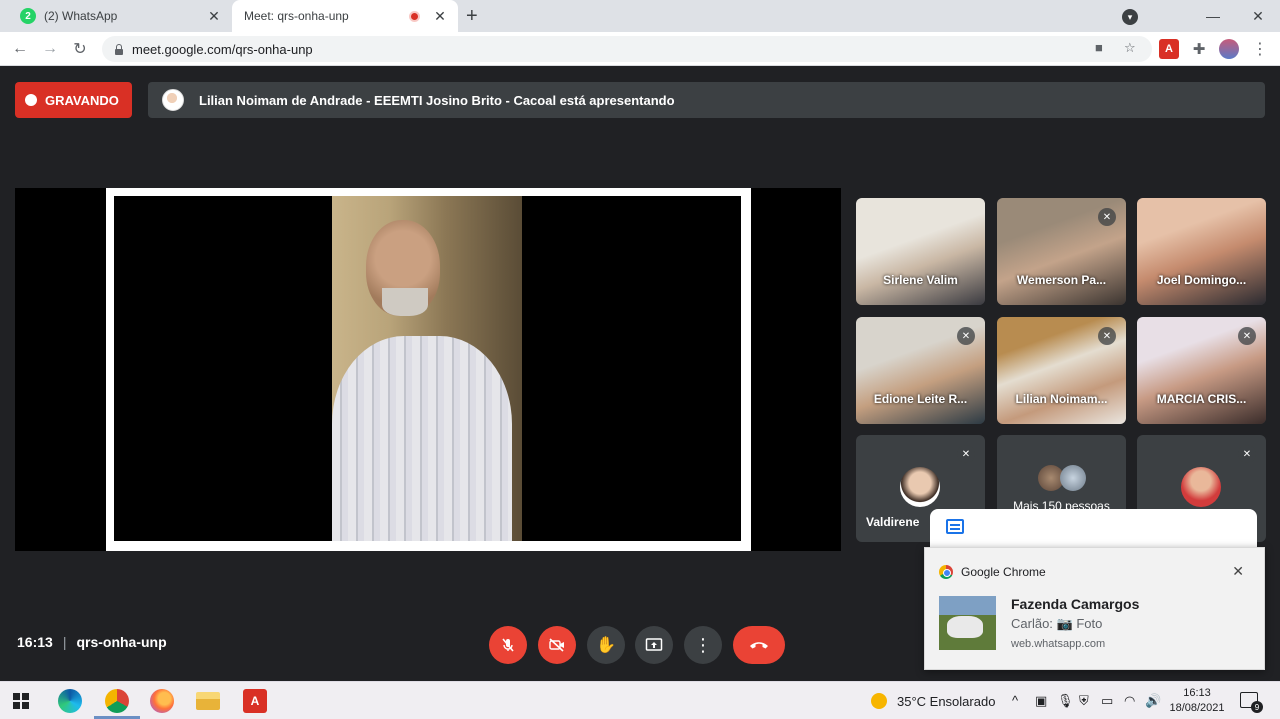 Image resolution: width=1280 pixels, height=719 pixels. Describe the element at coordinates (946, 701) in the screenshot. I see `weather-text: 35°C Ensolarado` at that location.